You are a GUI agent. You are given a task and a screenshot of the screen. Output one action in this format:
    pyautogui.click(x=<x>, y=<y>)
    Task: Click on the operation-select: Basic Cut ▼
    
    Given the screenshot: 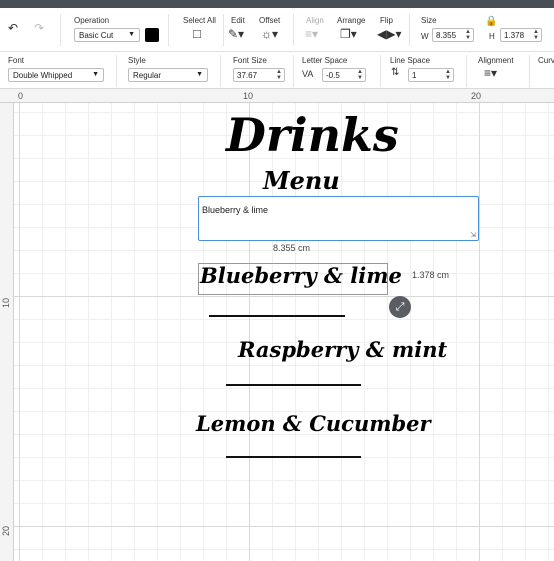 What is the action you would take?
    pyautogui.click(x=107, y=35)
    